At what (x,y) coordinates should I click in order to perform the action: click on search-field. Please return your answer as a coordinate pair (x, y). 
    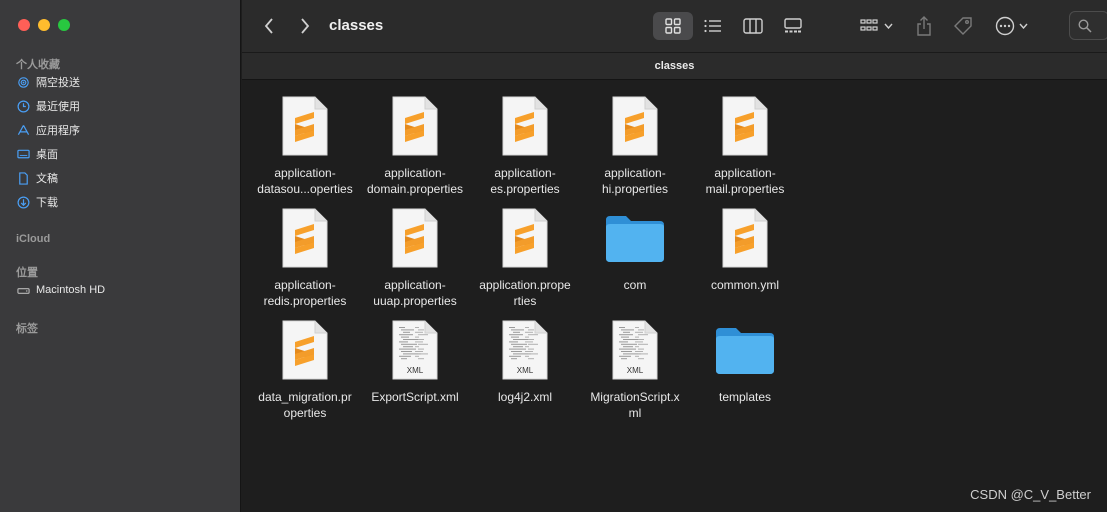
    Looking at the image, I should click on (1088, 25).